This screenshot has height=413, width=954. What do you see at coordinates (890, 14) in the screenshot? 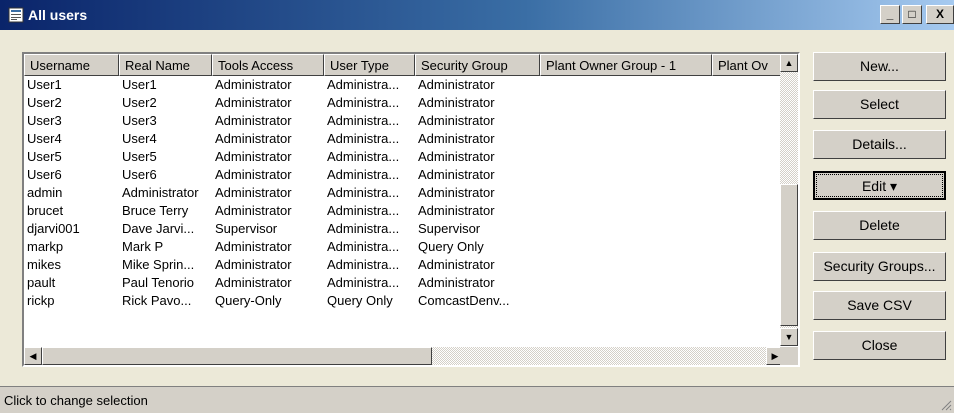
I see `minimize-button: _` at bounding box center [890, 14].